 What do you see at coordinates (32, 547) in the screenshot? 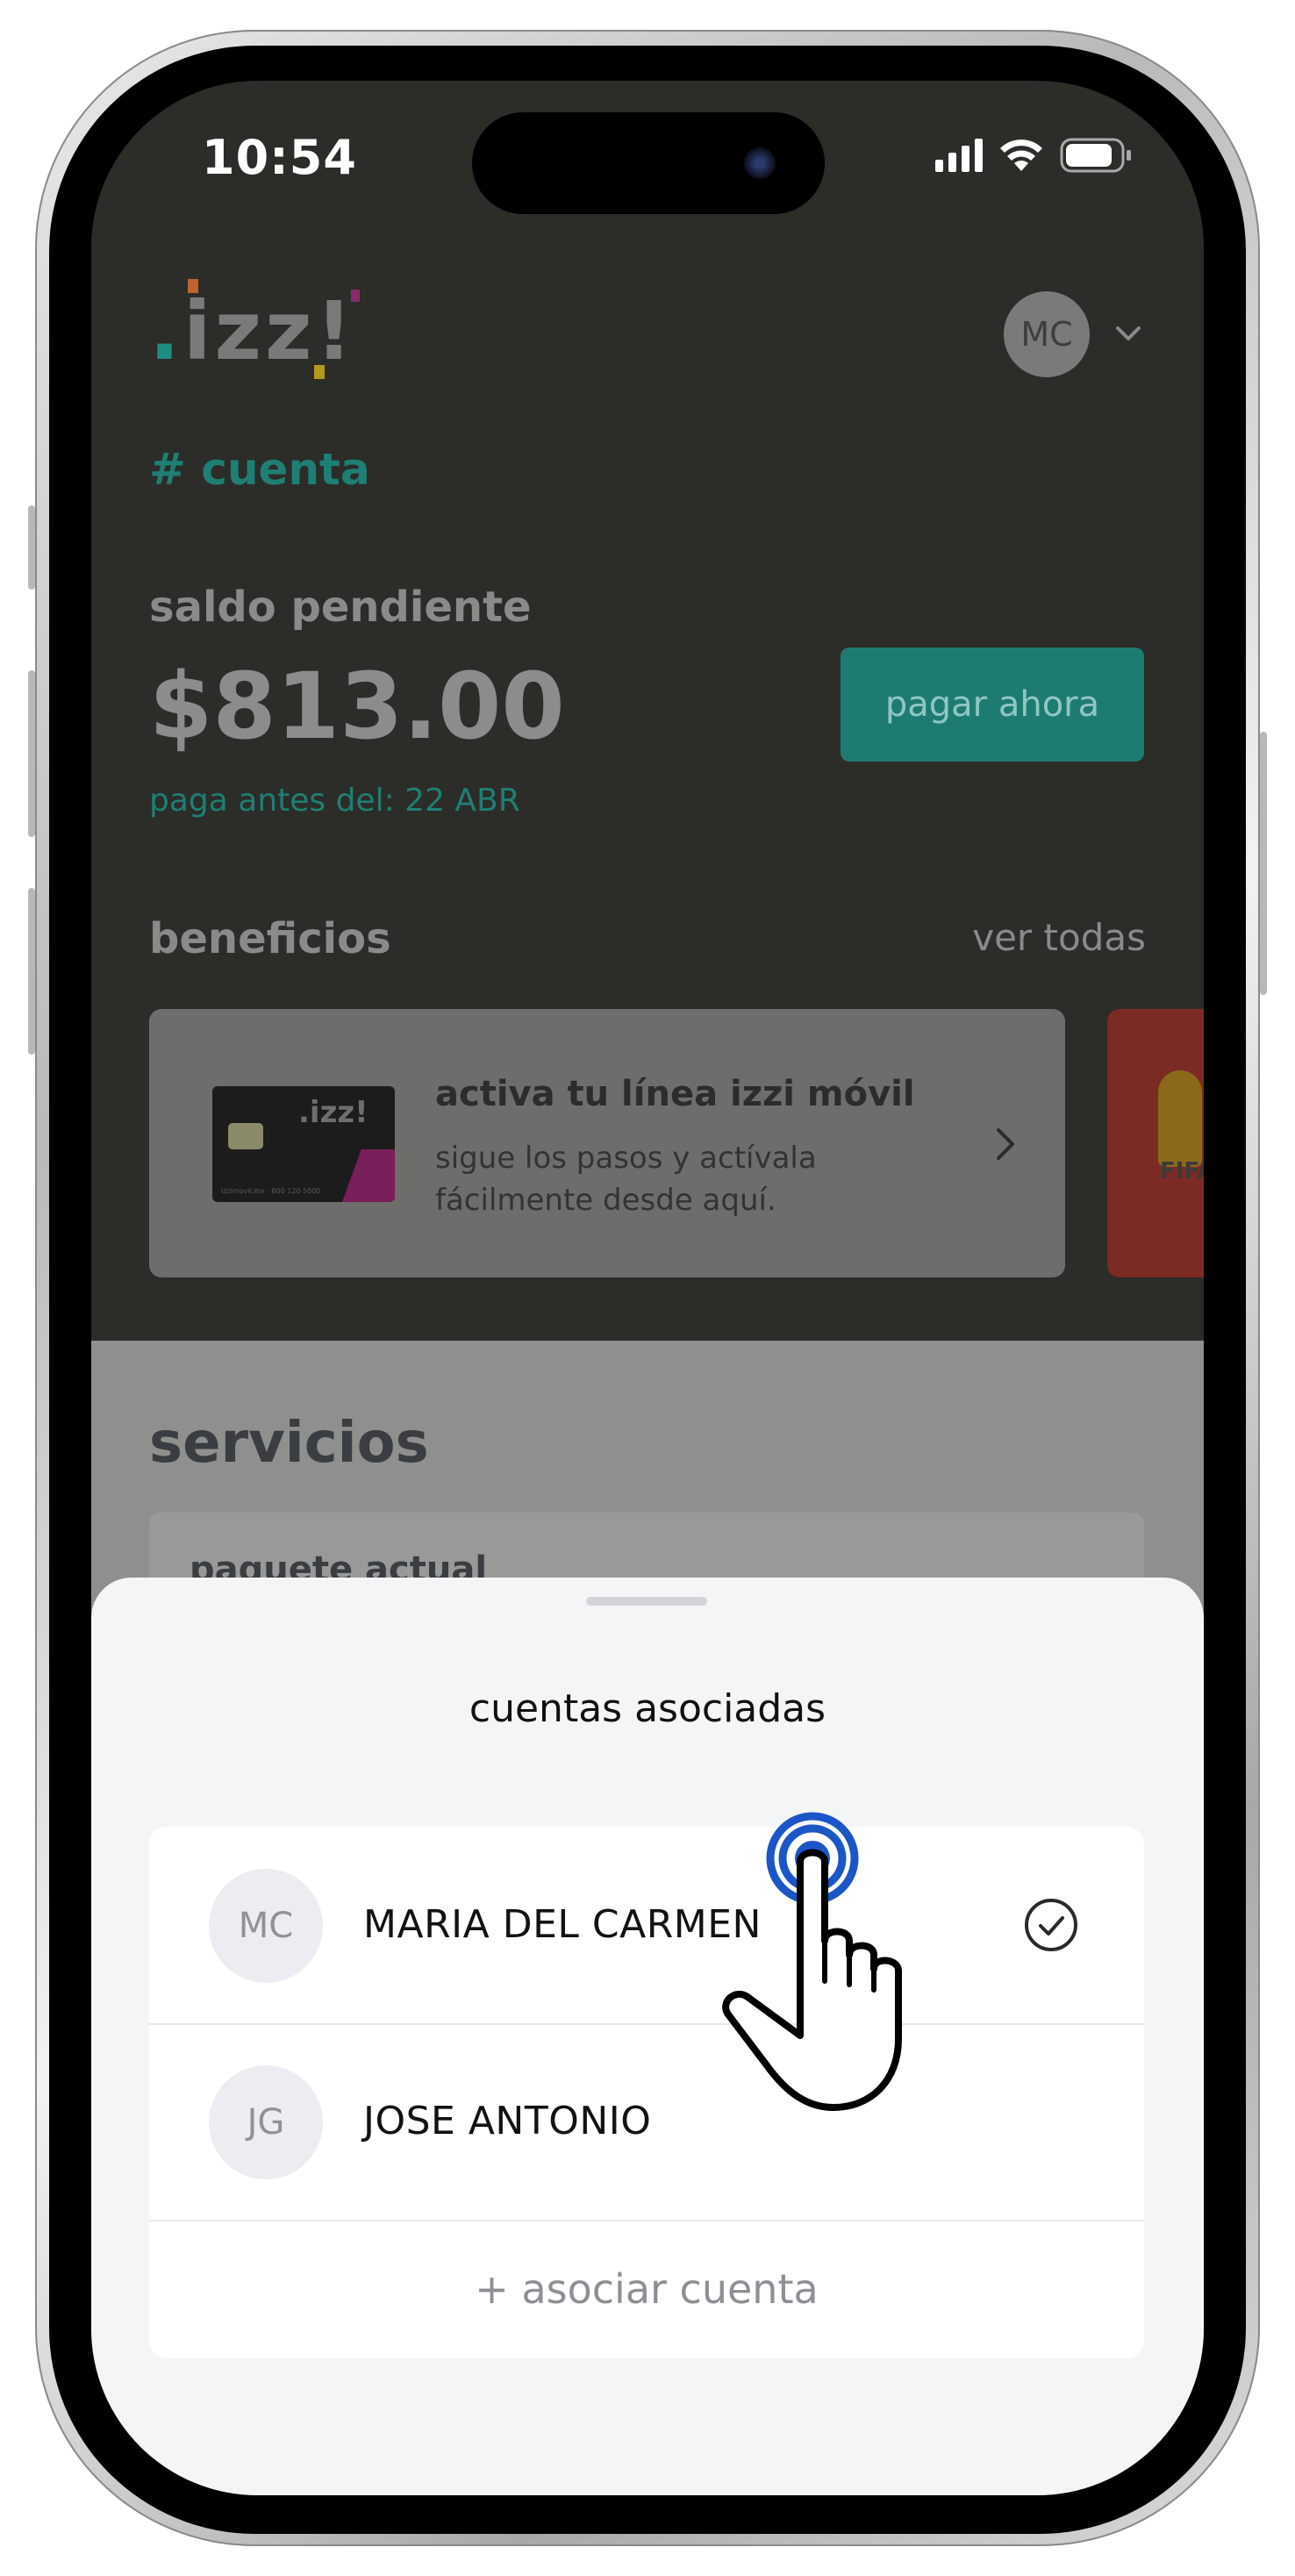
I see `mute-switch` at bounding box center [32, 547].